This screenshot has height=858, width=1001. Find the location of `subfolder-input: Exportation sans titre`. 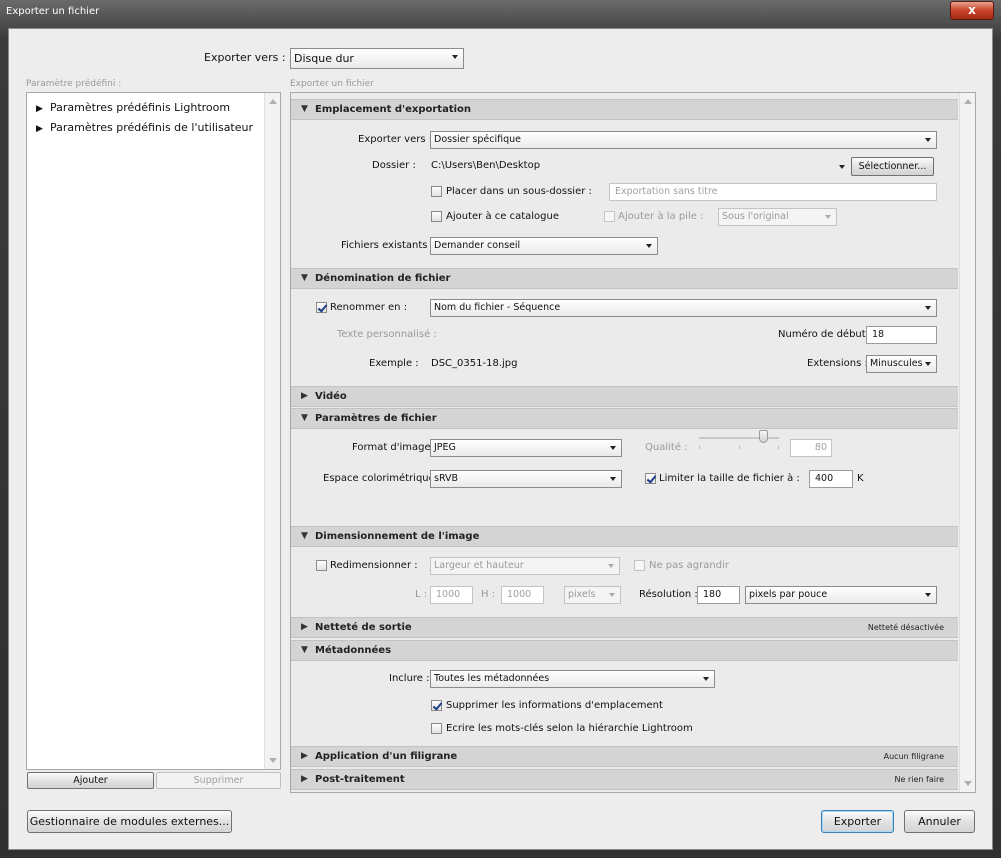

subfolder-input: Exportation sans titre is located at coordinates (773, 192).